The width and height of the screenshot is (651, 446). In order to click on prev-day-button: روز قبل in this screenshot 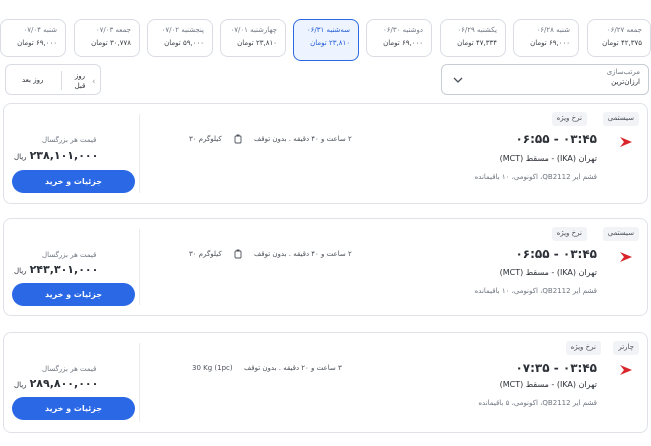, I will do `click(80, 81)`.